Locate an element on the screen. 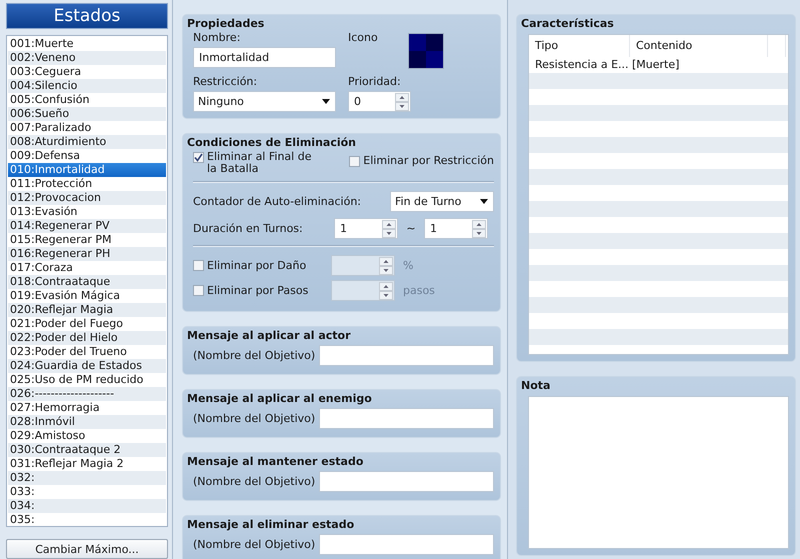 This screenshot has width=800, height=559. list-item: 028:Inmóvil is located at coordinates (87, 422).